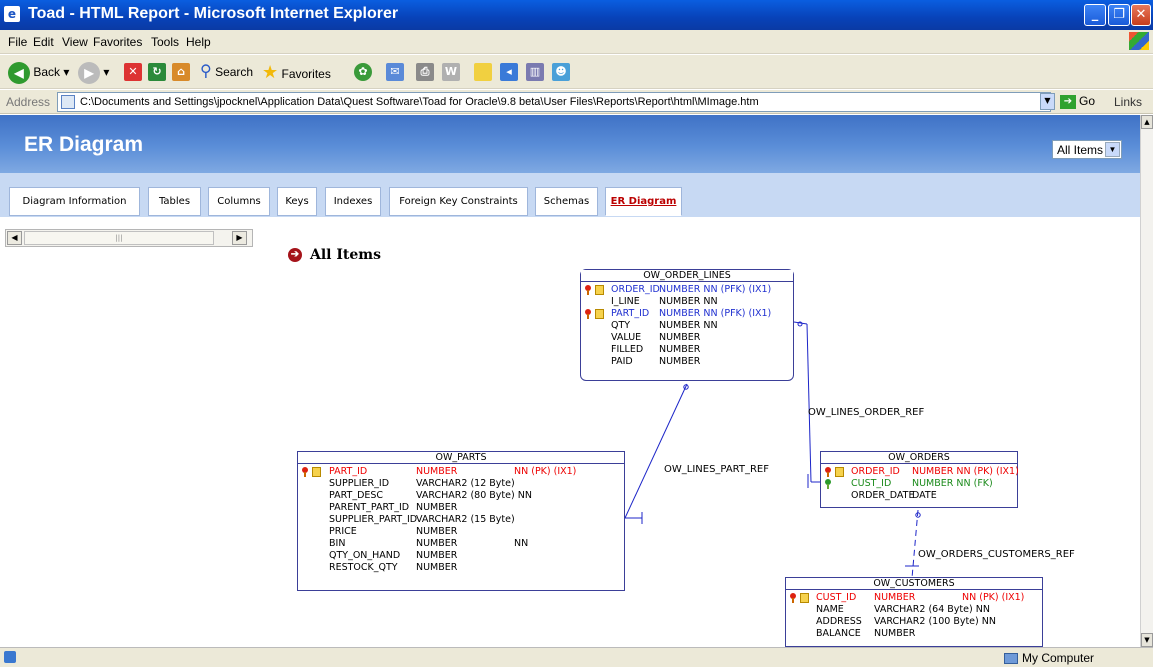  I want to click on menu-file: File, so click(17, 42).